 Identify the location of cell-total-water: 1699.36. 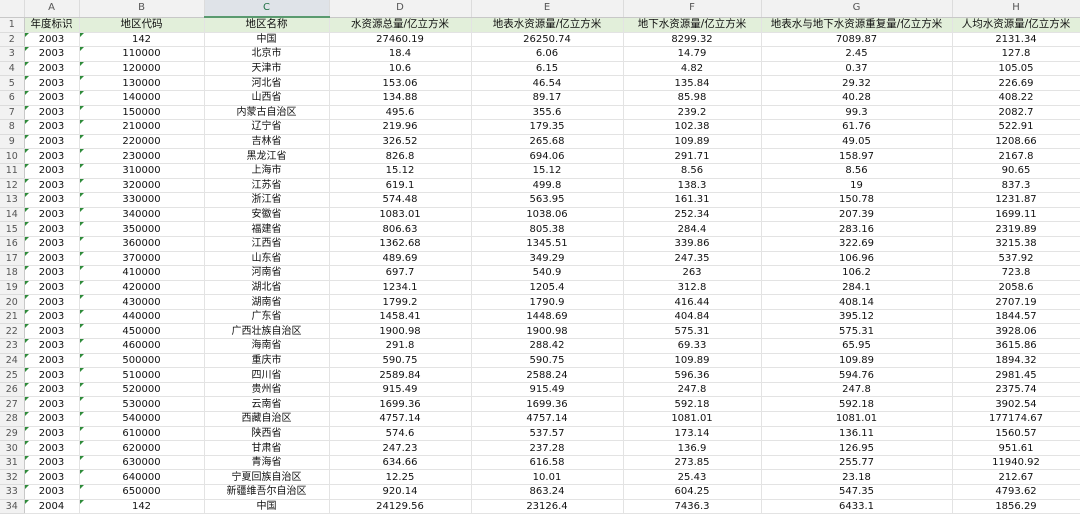
(400, 404).